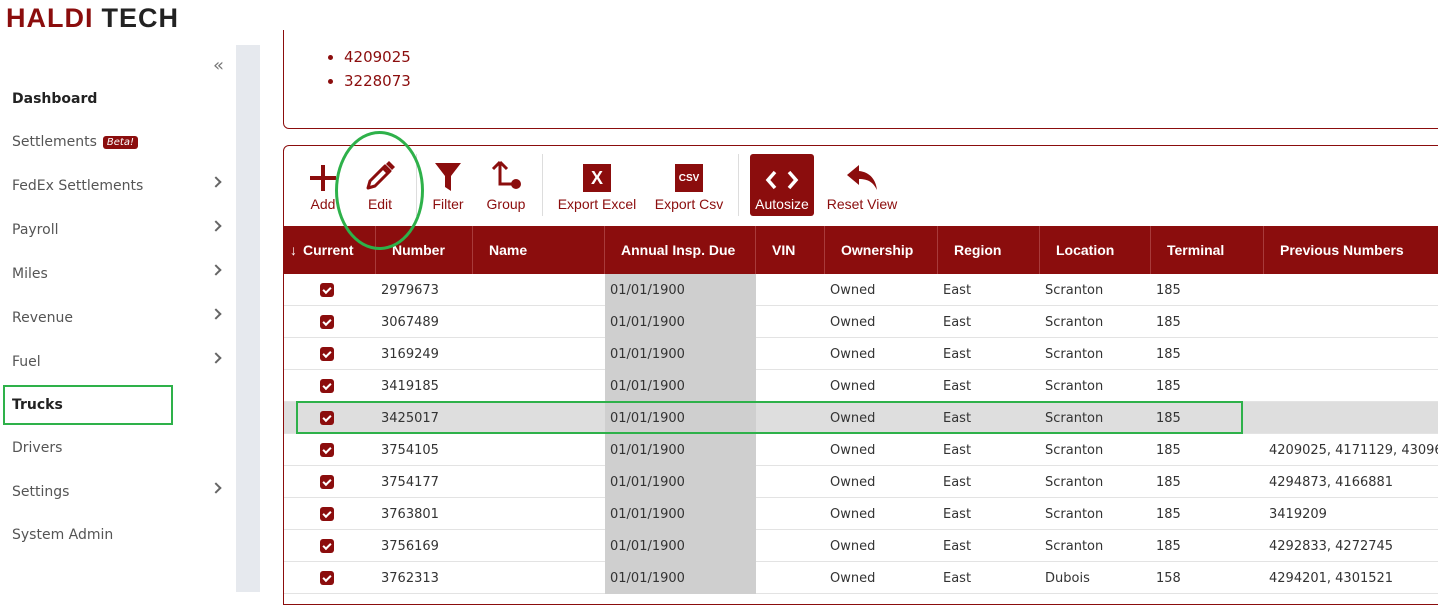 The image size is (1438, 605). I want to click on export-excel-label: Export Excel, so click(597, 204).